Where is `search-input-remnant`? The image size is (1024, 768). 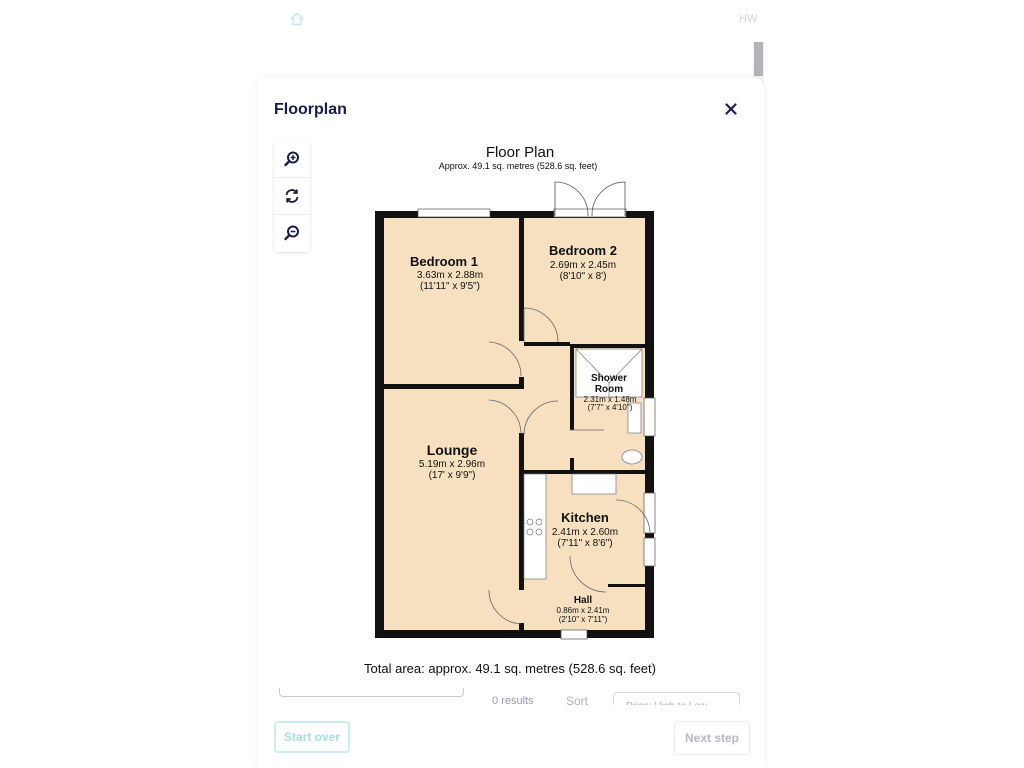
search-input-remnant is located at coordinates (371, 692).